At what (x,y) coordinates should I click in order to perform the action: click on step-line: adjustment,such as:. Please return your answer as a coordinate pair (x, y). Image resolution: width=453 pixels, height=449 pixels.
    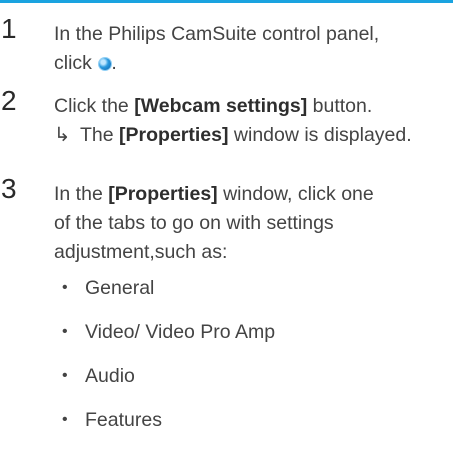
    Looking at the image, I should click on (141, 252).